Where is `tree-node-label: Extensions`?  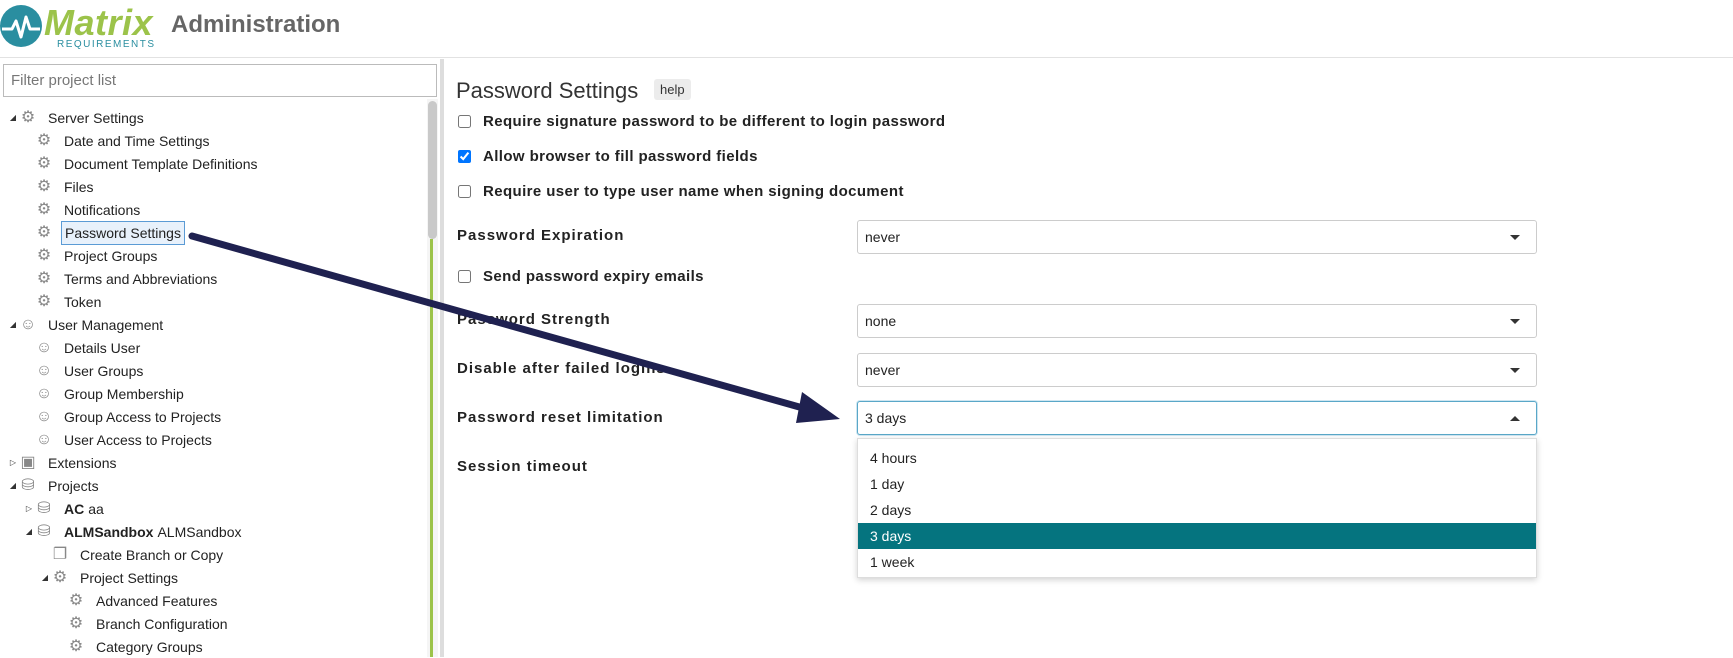
tree-node-label: Extensions is located at coordinates (82, 463).